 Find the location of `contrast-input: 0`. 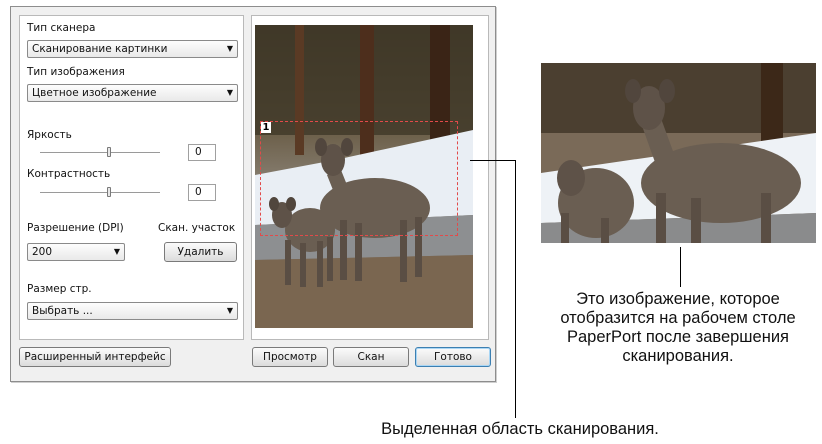

contrast-input: 0 is located at coordinates (202, 192).